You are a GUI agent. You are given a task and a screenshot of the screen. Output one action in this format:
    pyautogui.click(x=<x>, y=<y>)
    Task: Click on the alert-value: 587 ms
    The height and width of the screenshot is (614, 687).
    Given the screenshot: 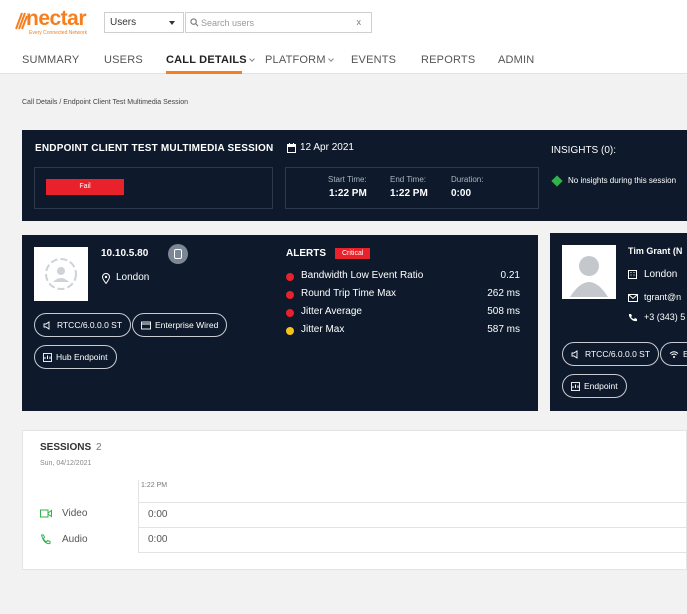 What is the action you would take?
    pyautogui.click(x=503, y=329)
    